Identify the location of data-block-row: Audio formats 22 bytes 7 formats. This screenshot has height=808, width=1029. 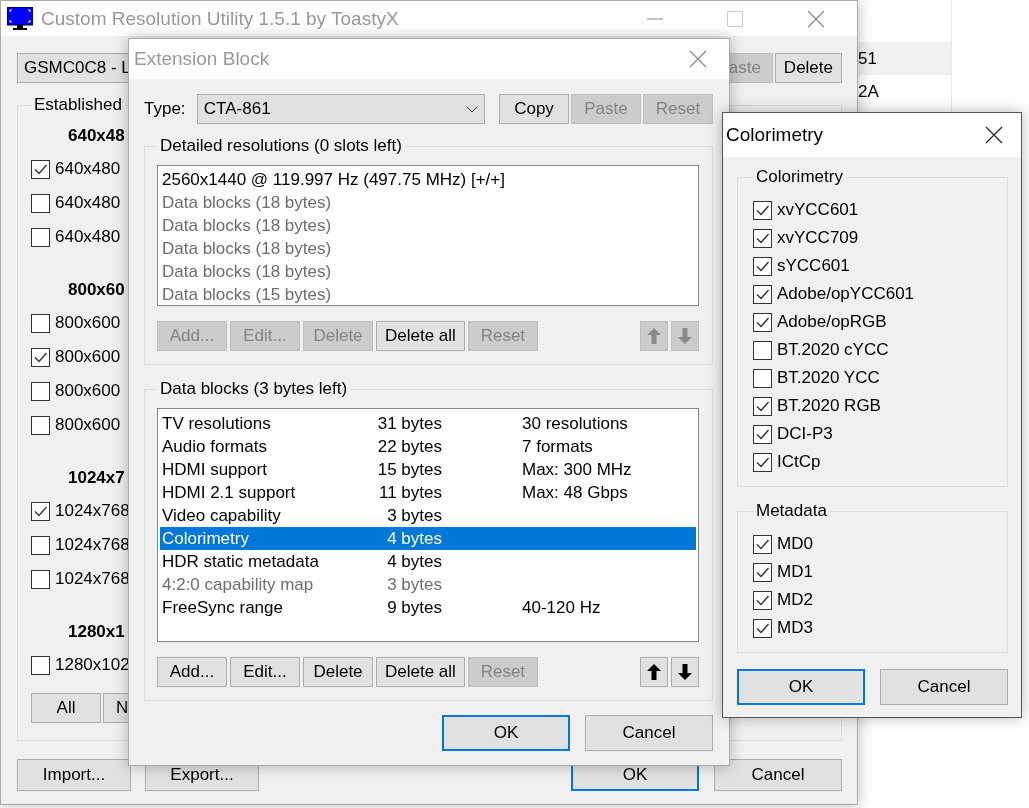
(428, 446).